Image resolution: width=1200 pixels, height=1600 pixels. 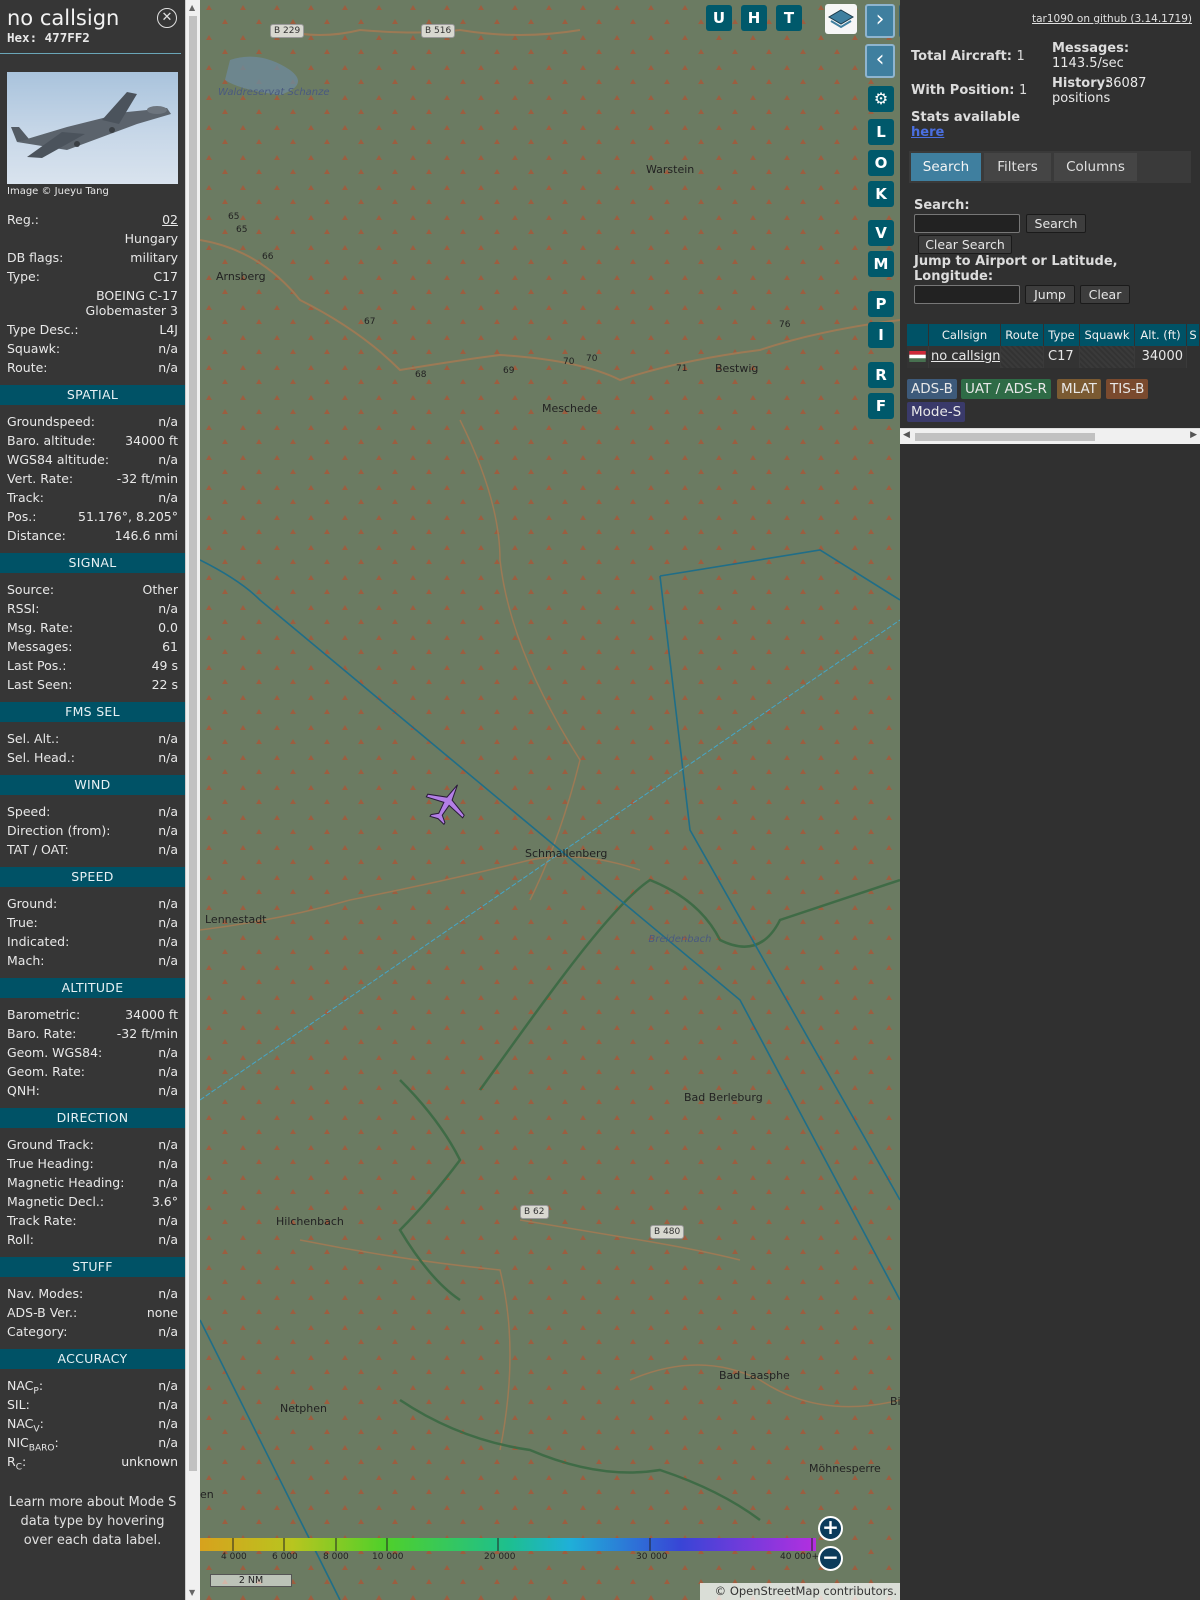 I want to click on info-row-label: SIL:, so click(x=18, y=1404).